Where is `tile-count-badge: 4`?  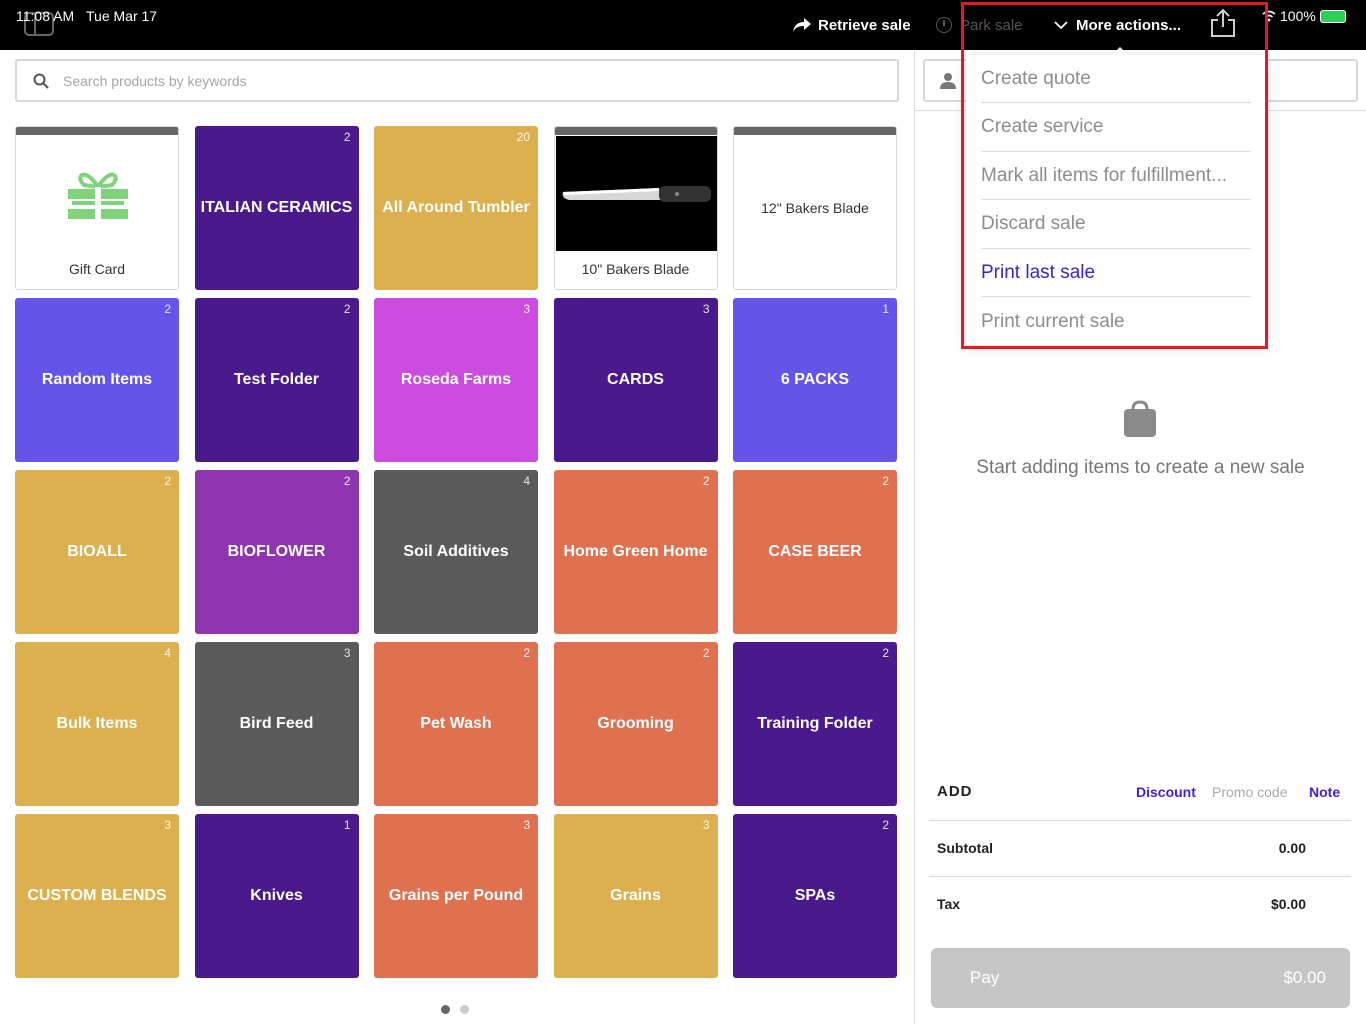 tile-count-badge: 4 is located at coordinates (526, 481).